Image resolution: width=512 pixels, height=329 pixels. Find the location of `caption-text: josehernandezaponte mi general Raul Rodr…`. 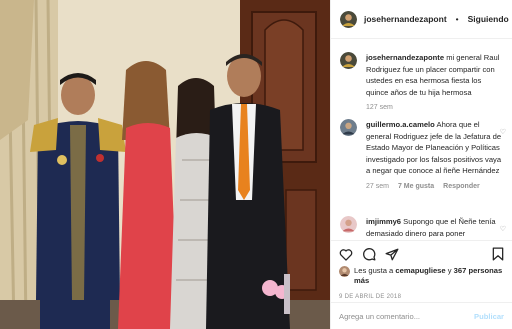

caption-text: josehernandezaponte mi general Raul Rodr… is located at coordinates (435, 75).